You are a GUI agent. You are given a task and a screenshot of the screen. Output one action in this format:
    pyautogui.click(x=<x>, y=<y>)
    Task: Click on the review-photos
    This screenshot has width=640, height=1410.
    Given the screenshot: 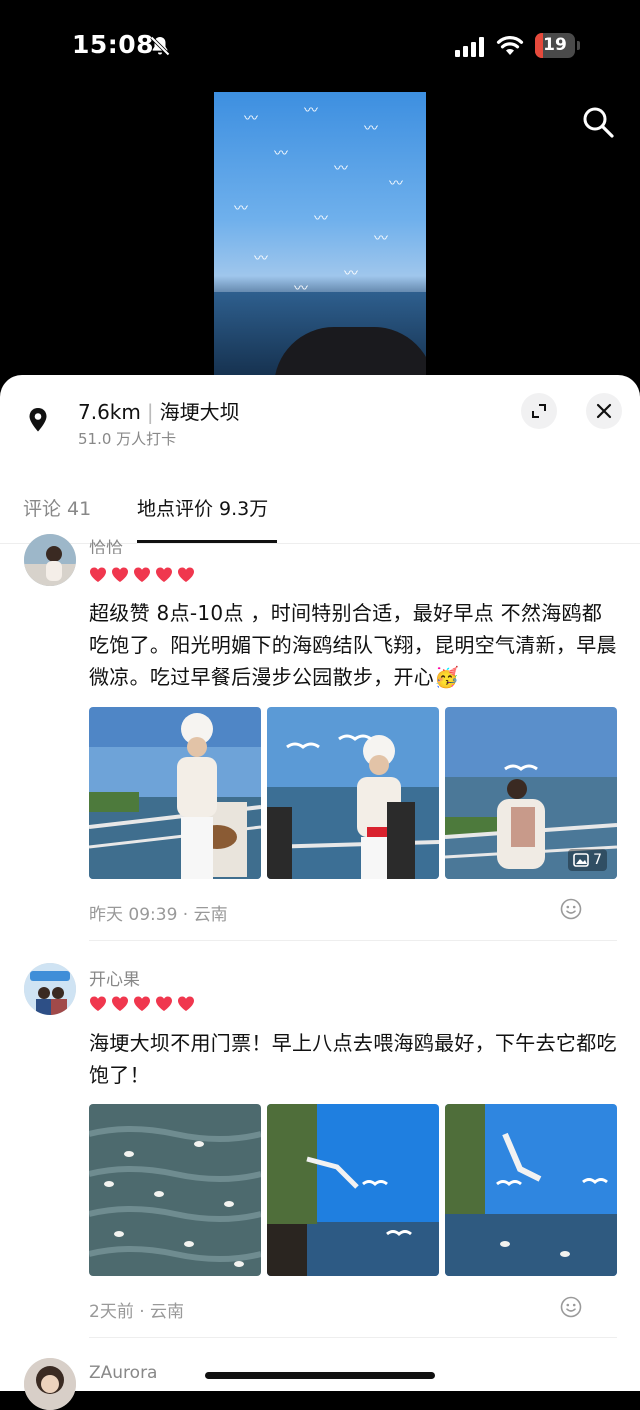 What is the action you would take?
    pyautogui.click(x=353, y=1190)
    